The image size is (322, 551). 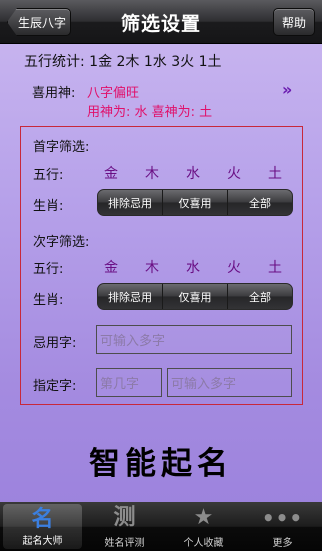 What do you see at coordinates (42, 519) in the screenshot?
I see `name-icon: 名` at bounding box center [42, 519].